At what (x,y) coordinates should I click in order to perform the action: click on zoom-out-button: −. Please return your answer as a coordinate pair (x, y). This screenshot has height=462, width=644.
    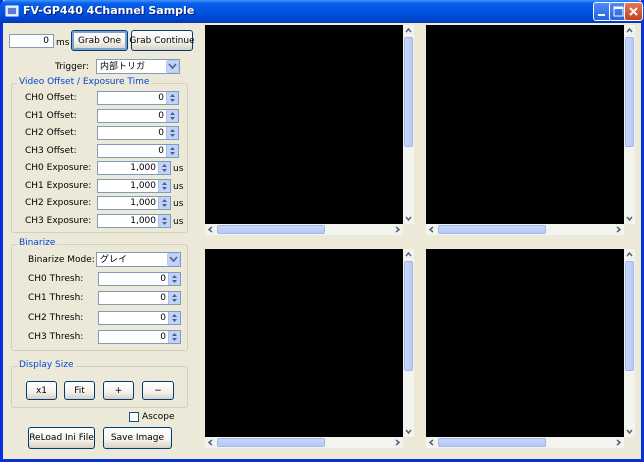
    Looking at the image, I should click on (158, 390).